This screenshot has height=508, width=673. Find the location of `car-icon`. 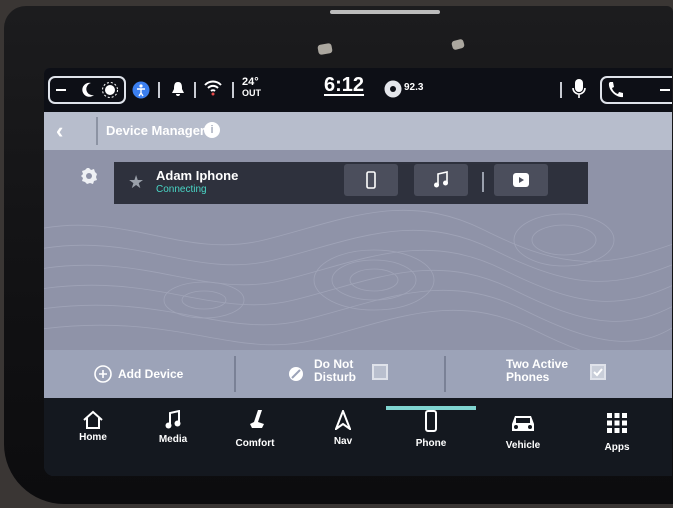

car-icon is located at coordinates (523, 423).